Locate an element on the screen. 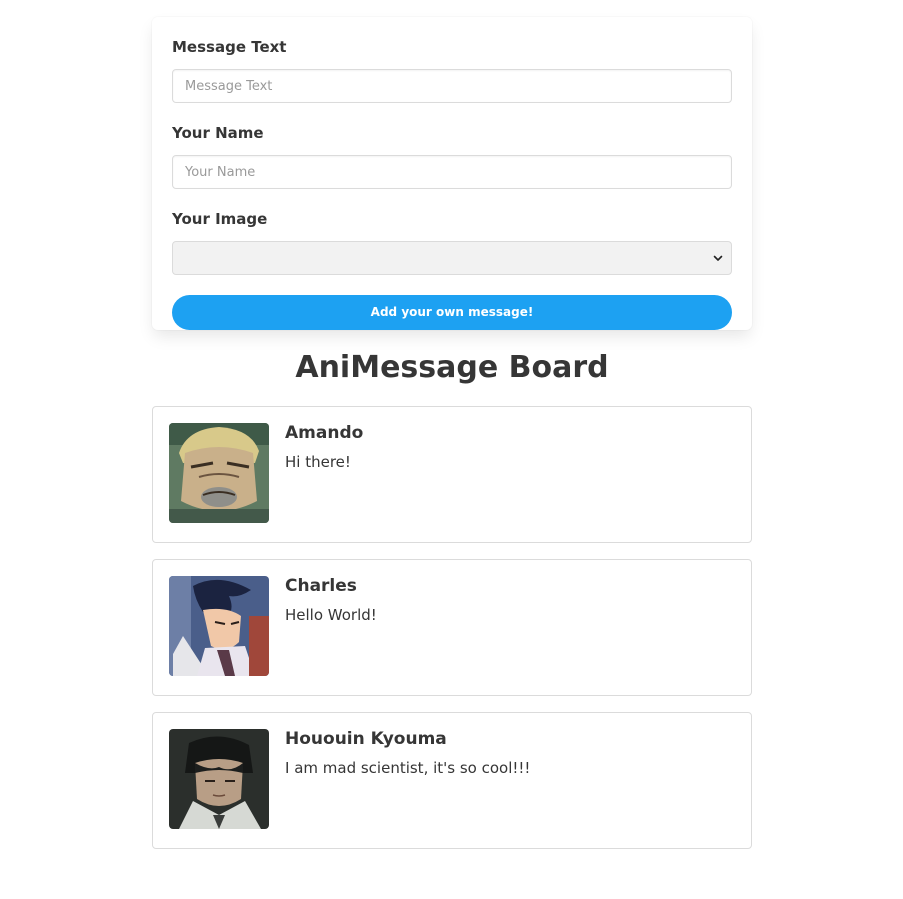 This screenshot has height=899, width=903. message-card: Amando Hi there! is located at coordinates (452, 474).